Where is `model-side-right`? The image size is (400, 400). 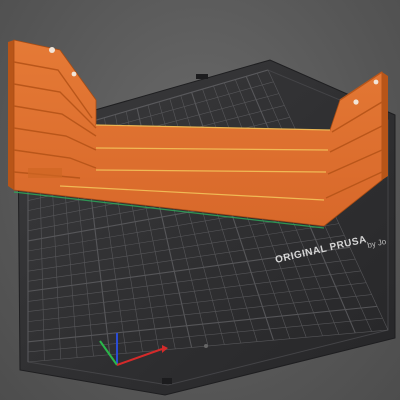
model-side-right is located at coordinates (385, 126).